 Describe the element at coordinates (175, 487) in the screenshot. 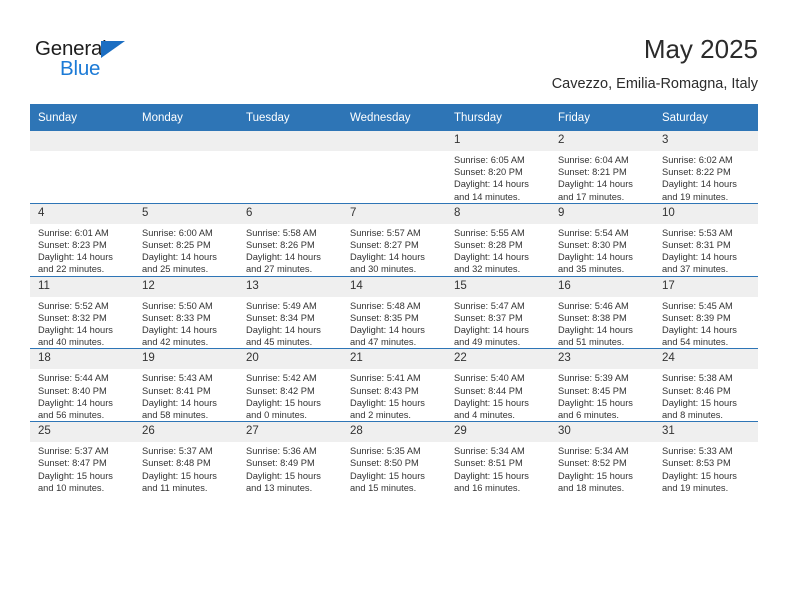

I see `sun-info-line: and 11 minutes.` at that location.